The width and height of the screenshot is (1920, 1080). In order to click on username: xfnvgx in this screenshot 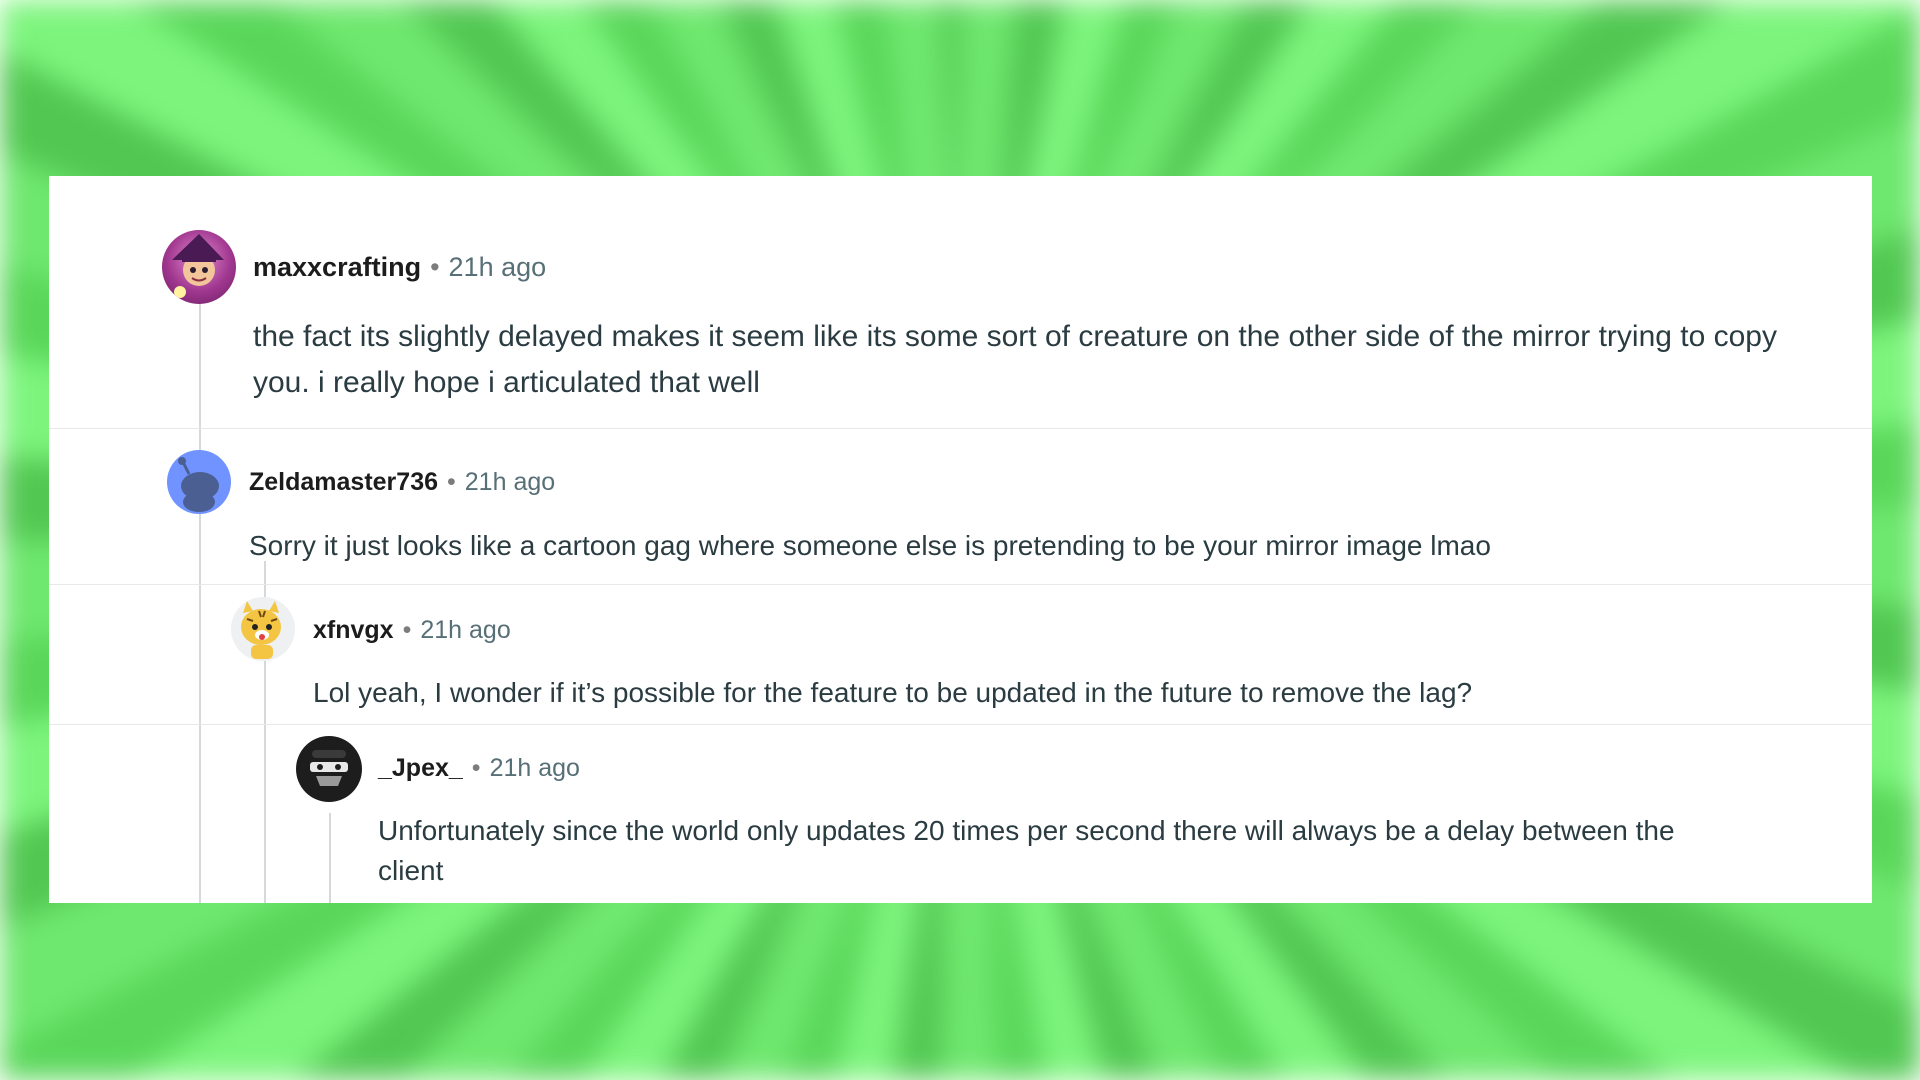, I will do `click(353, 630)`.